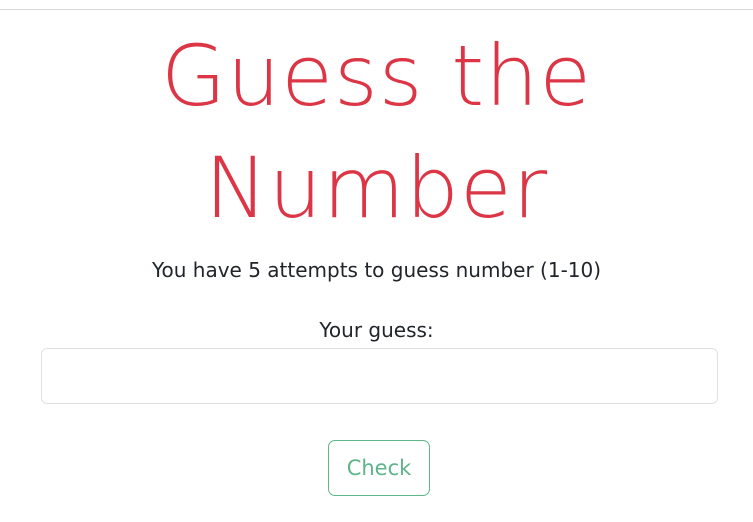 The image size is (753, 522). I want to click on guess-label: Your guess:, so click(376, 330).